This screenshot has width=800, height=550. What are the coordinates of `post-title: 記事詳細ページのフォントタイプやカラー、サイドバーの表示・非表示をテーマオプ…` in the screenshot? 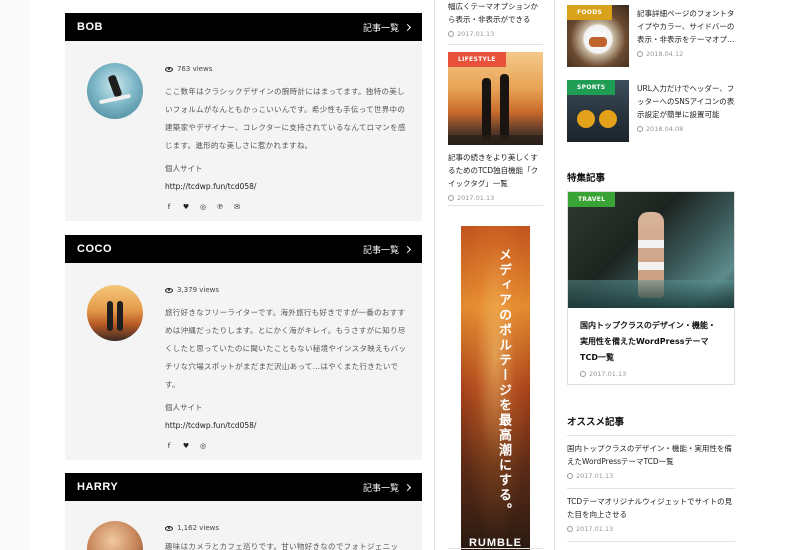 It's located at (686, 26).